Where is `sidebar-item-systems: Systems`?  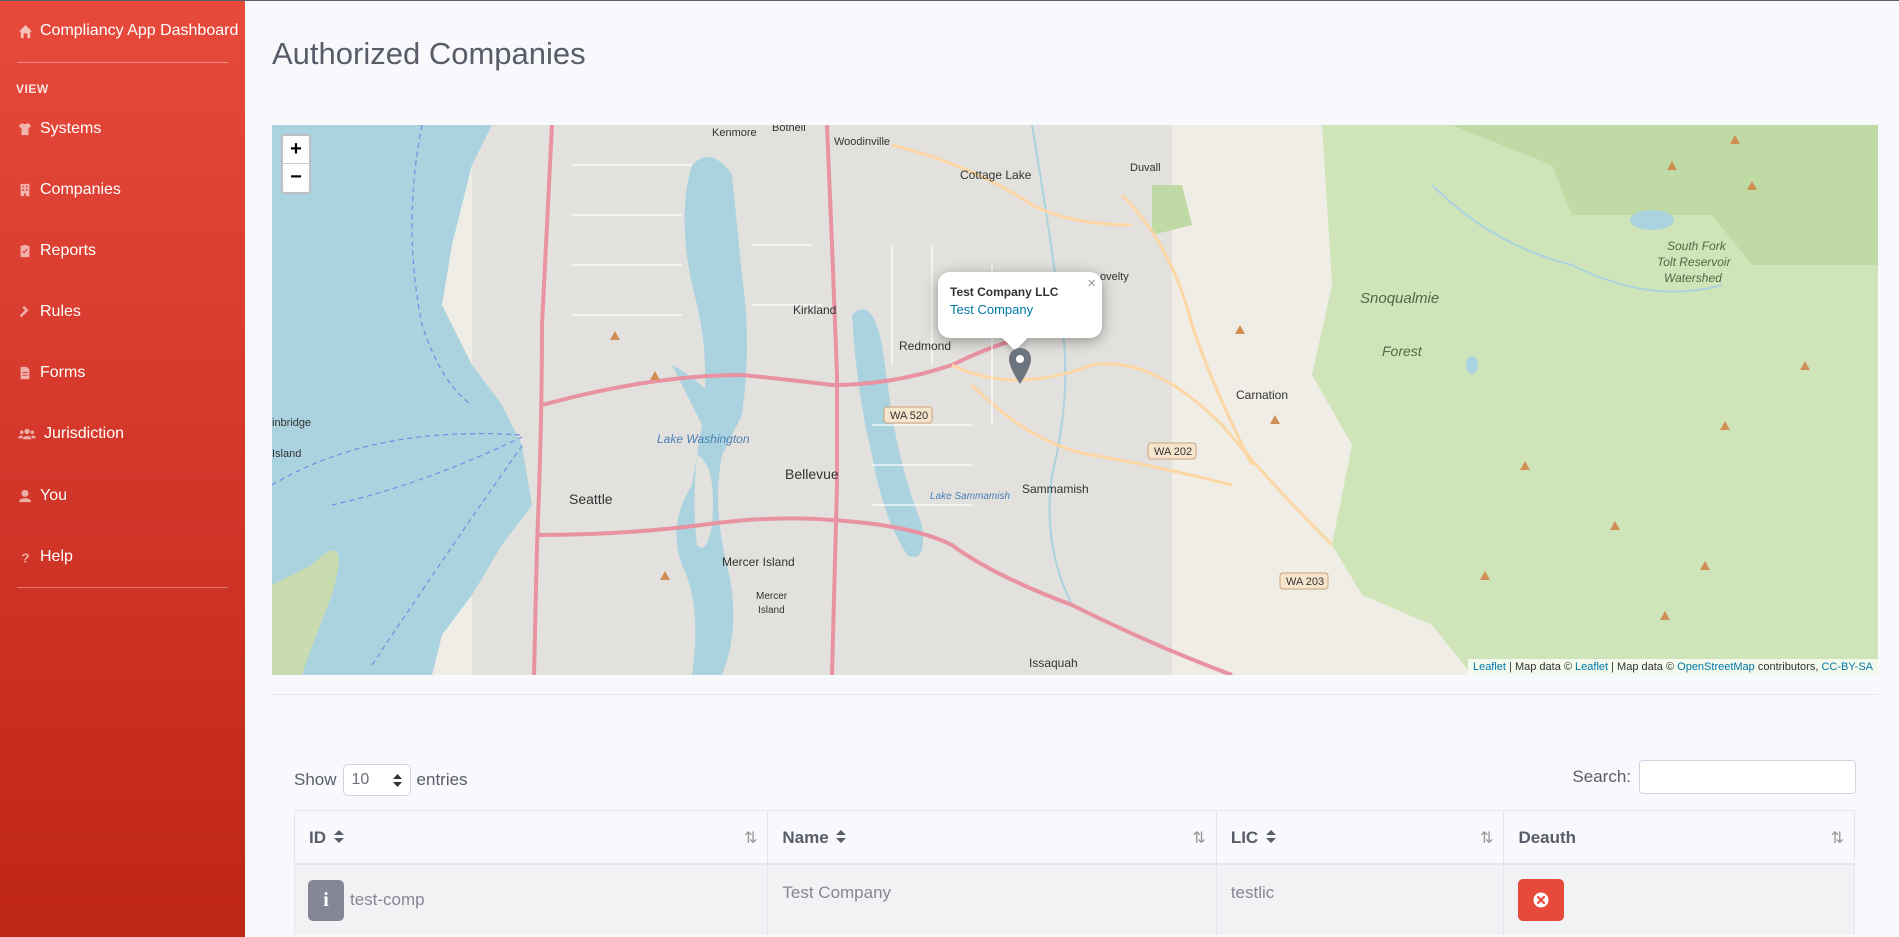 sidebar-item-systems: Systems is located at coordinates (59, 129).